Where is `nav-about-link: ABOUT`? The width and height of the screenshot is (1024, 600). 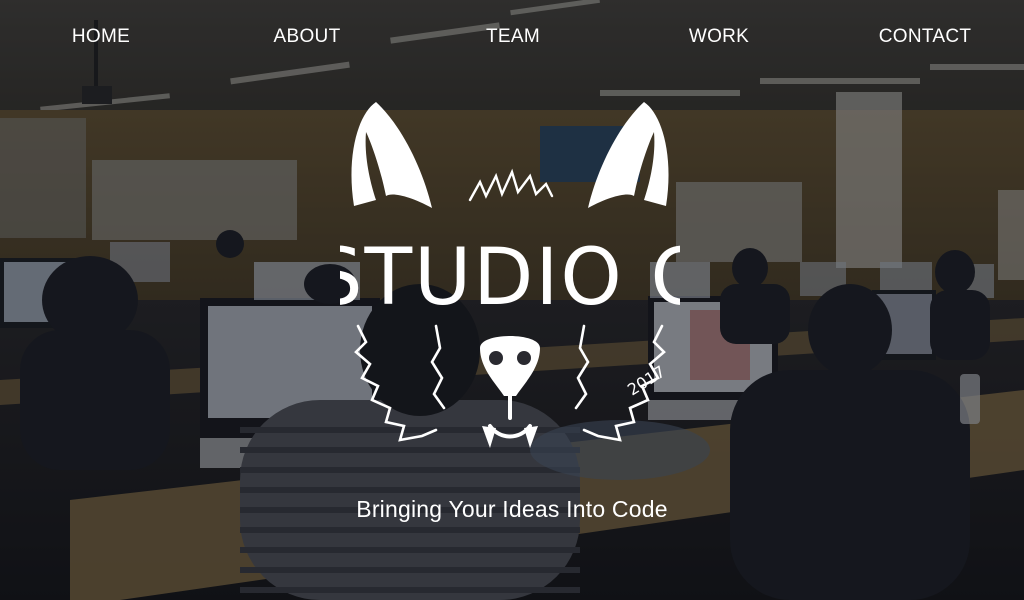 nav-about-link: ABOUT is located at coordinates (307, 37).